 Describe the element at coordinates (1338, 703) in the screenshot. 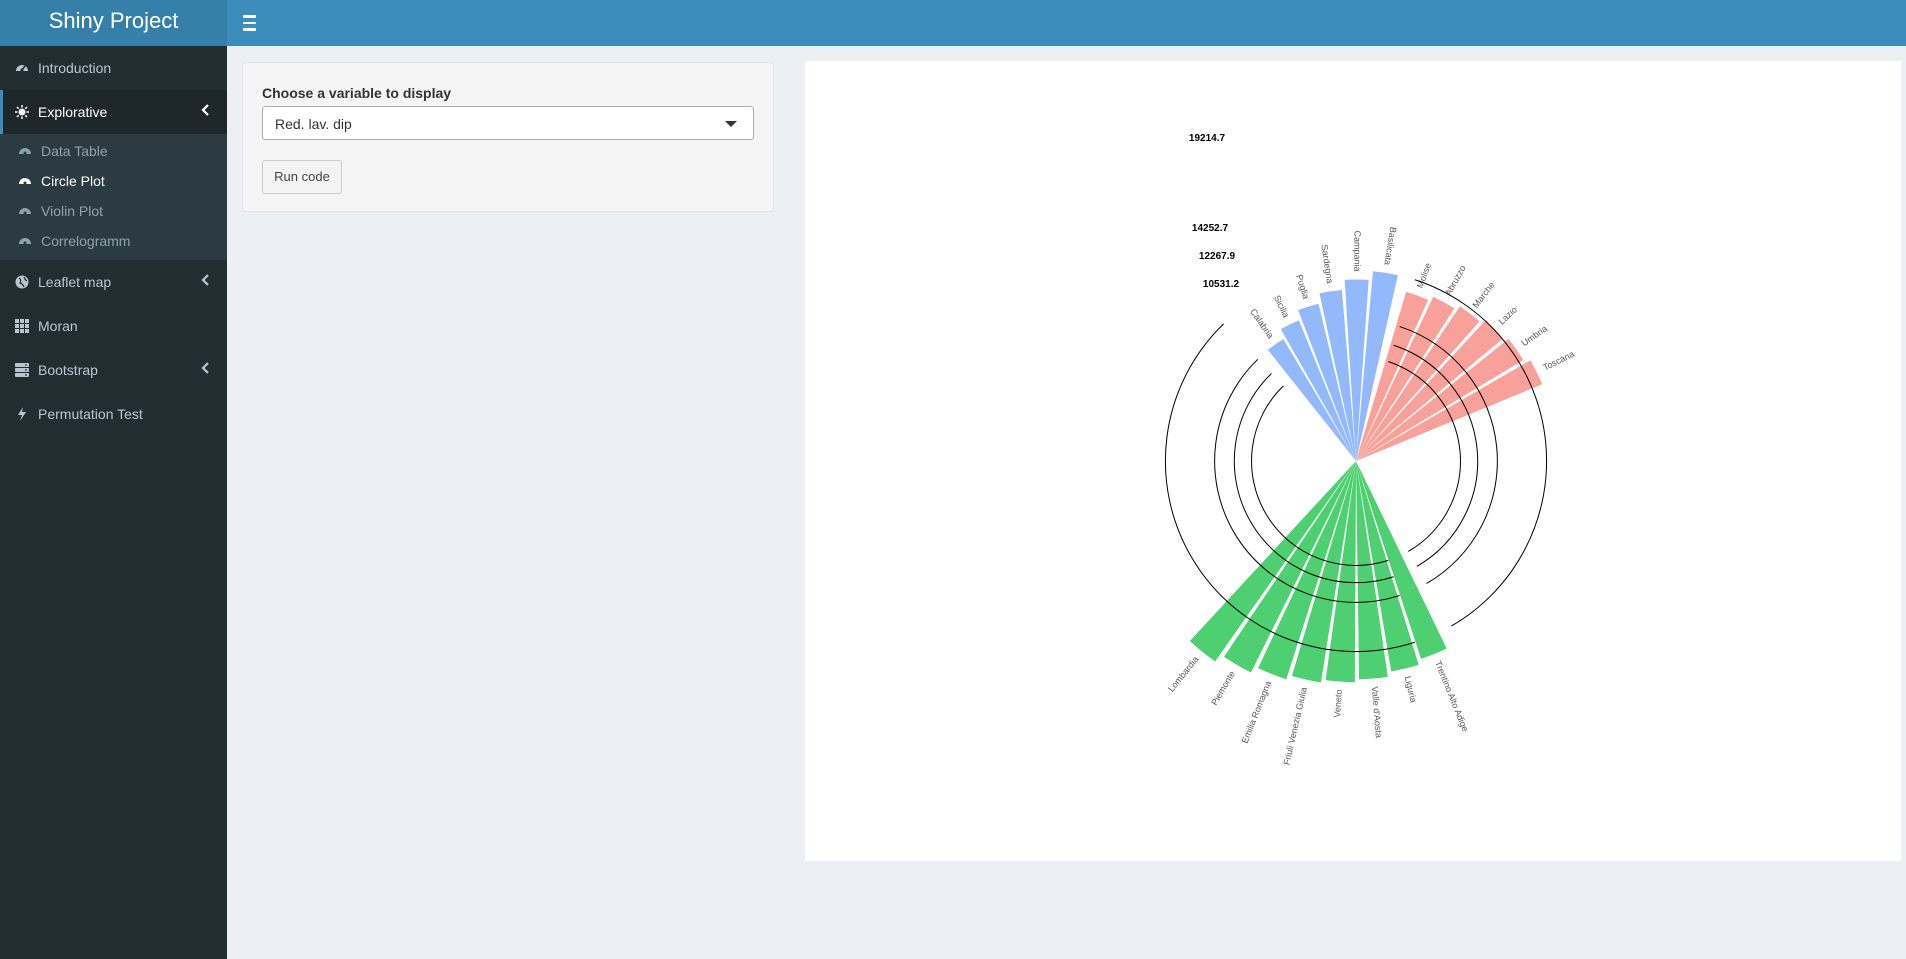

I see `chart-bar-label: Veneto` at that location.